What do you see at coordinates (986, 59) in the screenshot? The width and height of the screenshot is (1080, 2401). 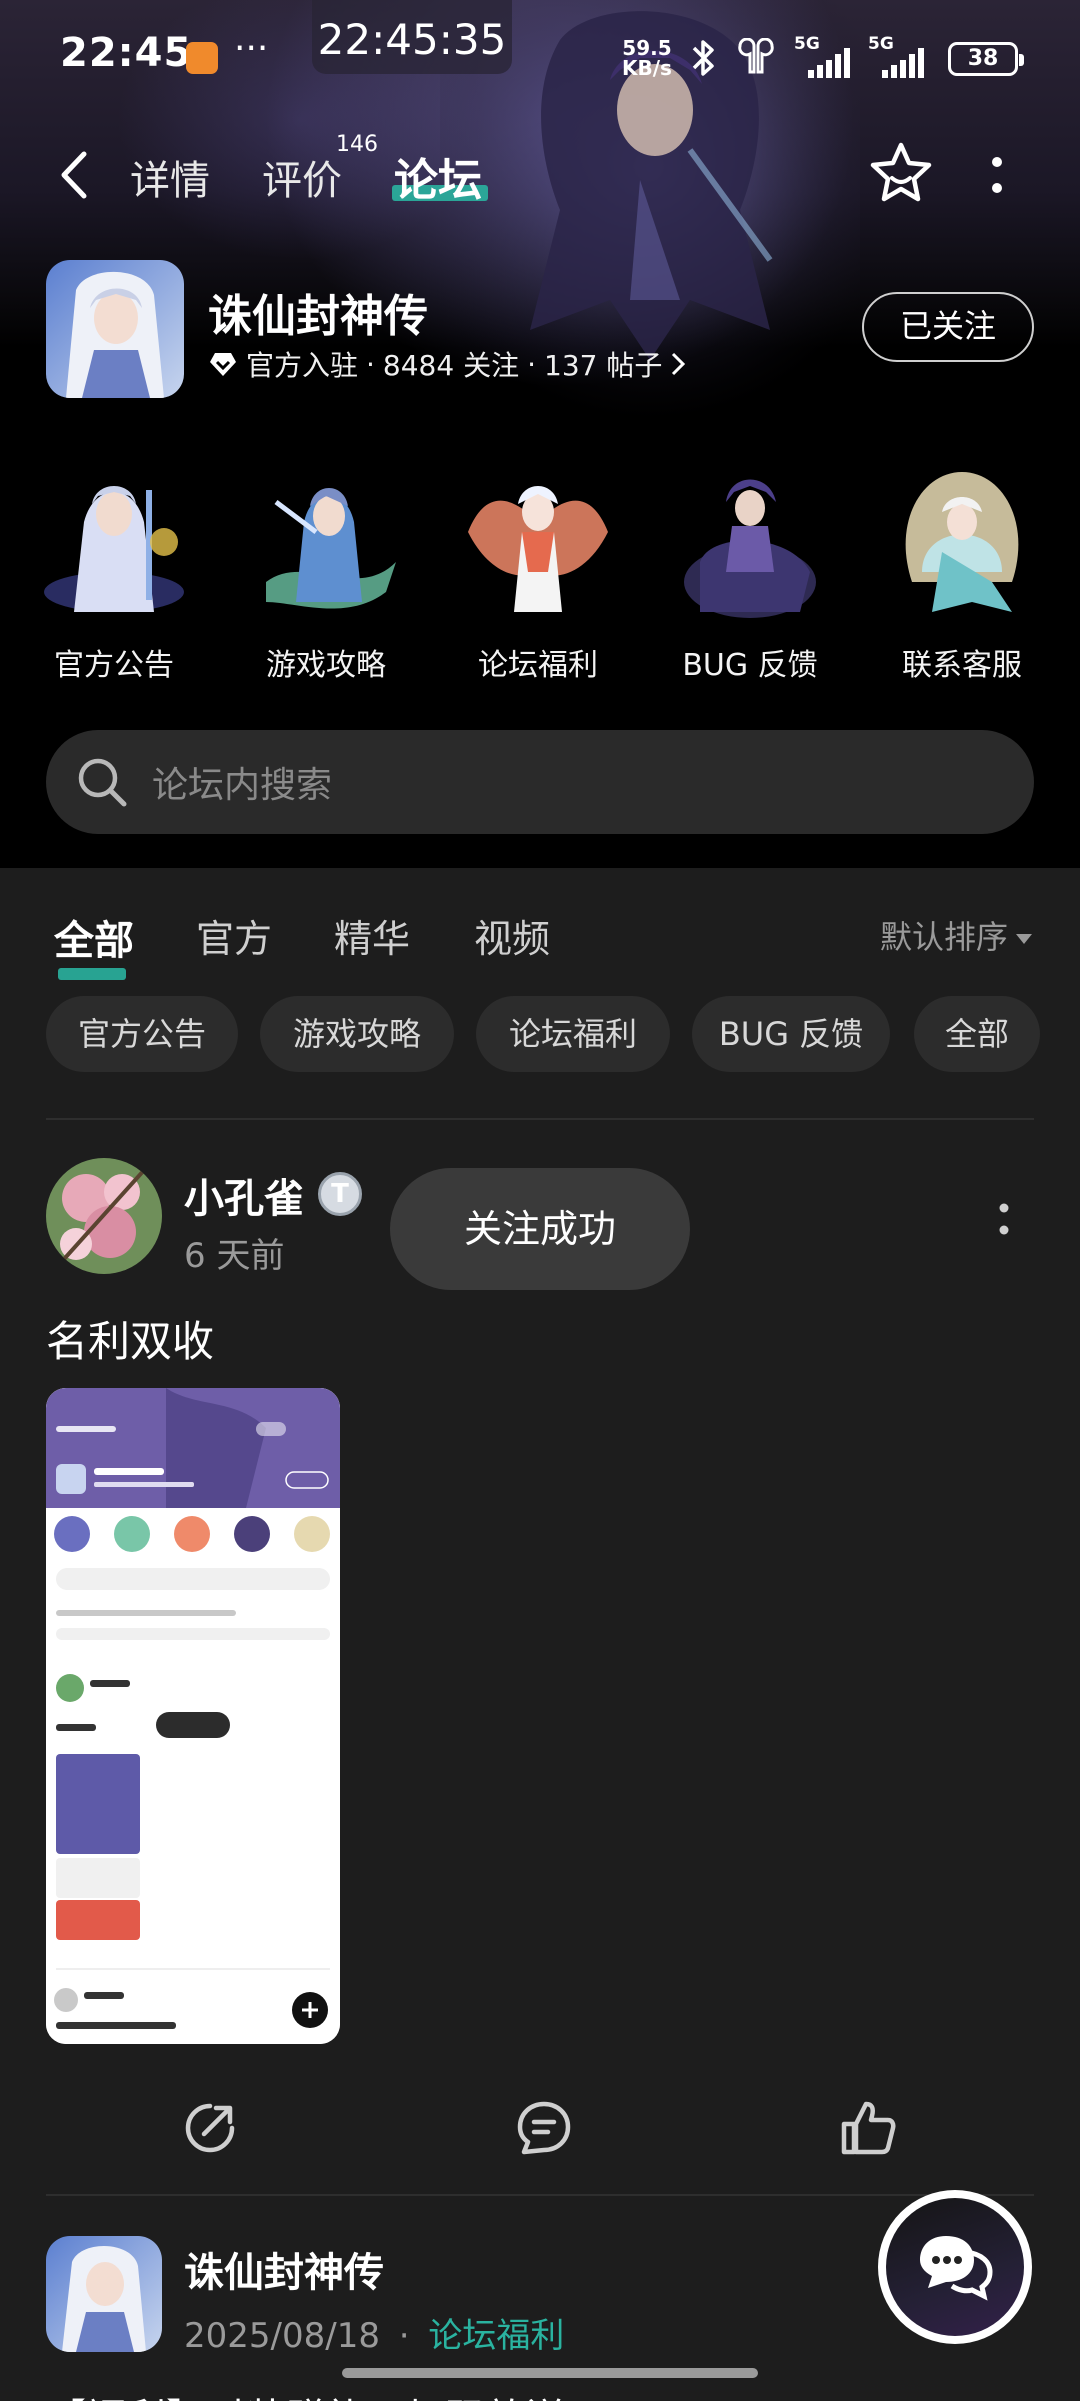 I see `battery-icon: 38` at bounding box center [986, 59].